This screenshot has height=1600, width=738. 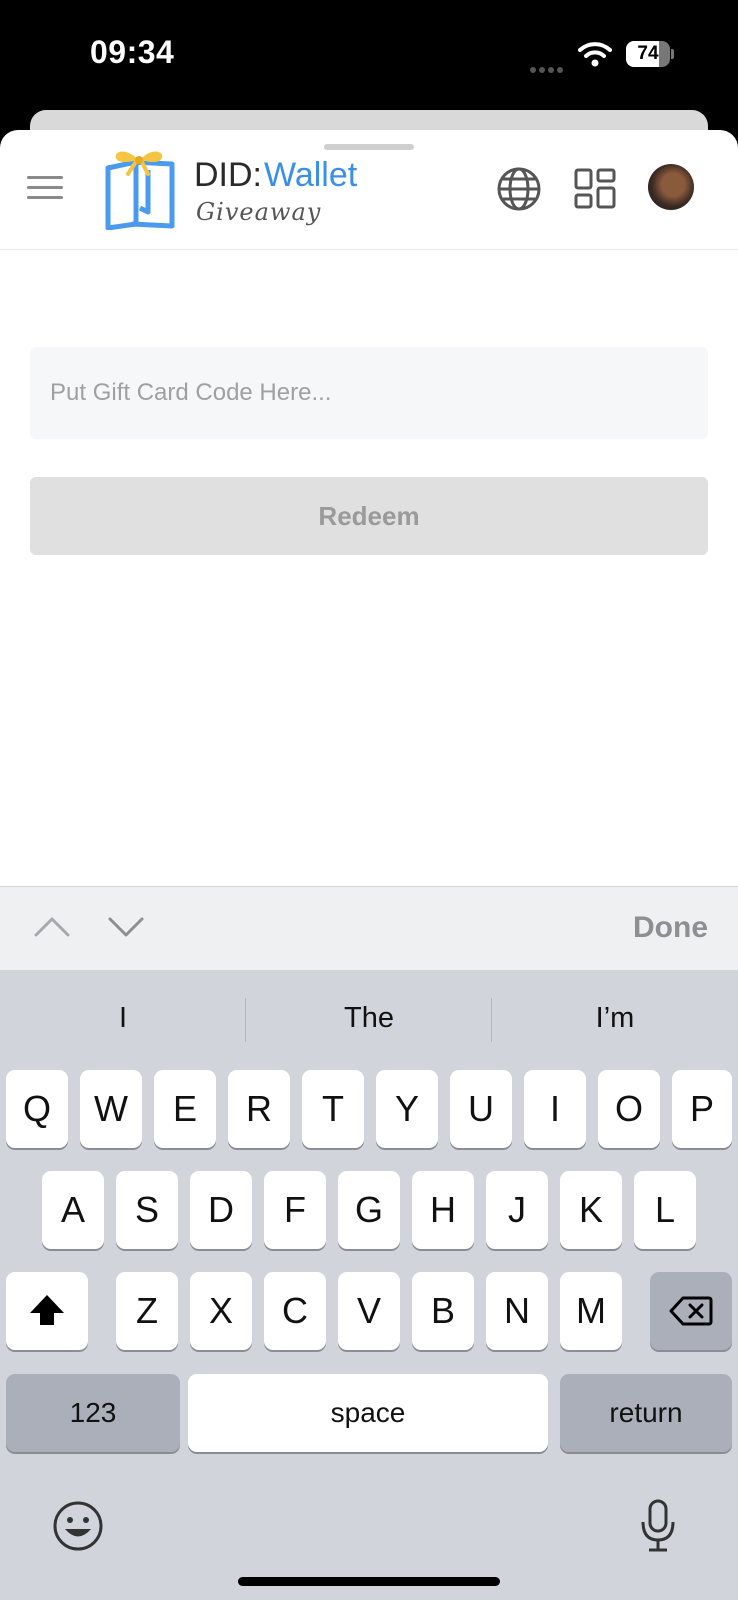 I want to click on wifi-icon, so click(x=595, y=54).